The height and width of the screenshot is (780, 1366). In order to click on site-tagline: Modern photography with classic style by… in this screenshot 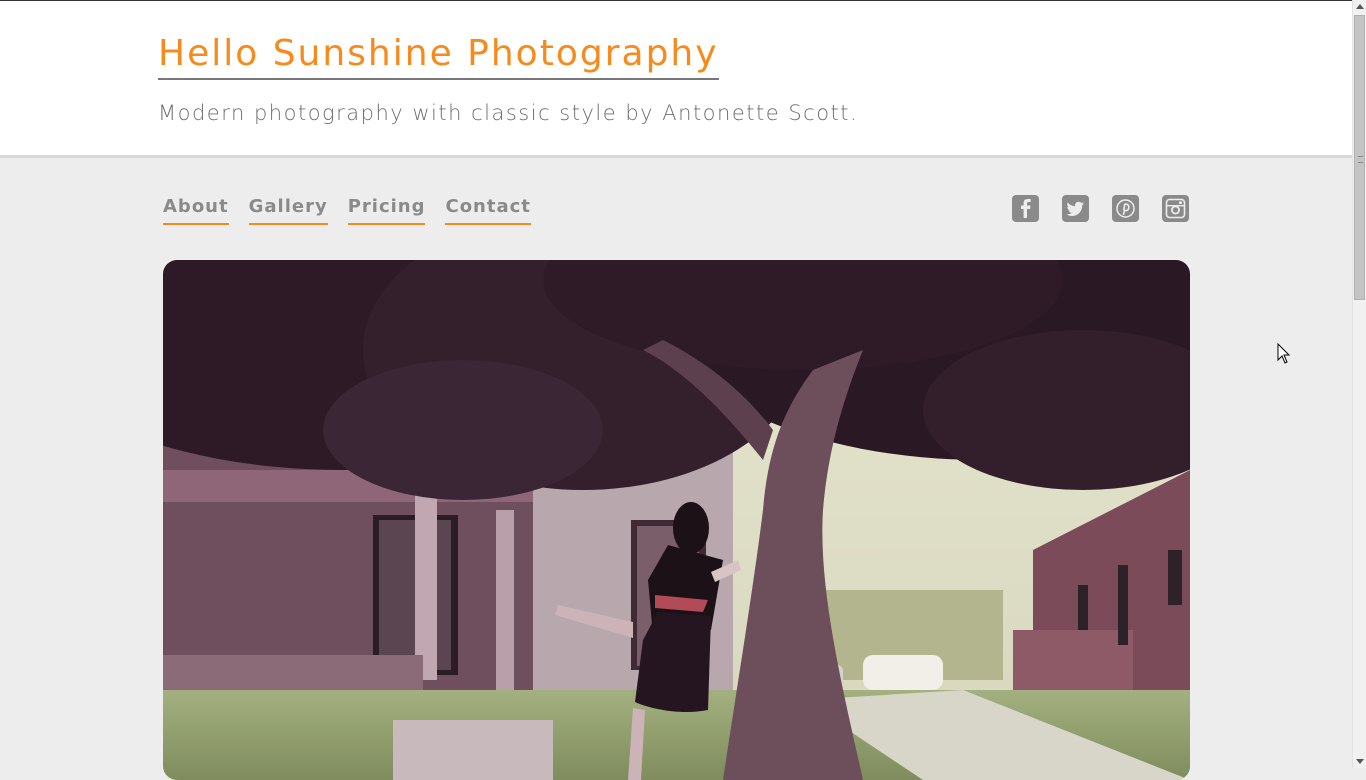, I will do `click(508, 113)`.